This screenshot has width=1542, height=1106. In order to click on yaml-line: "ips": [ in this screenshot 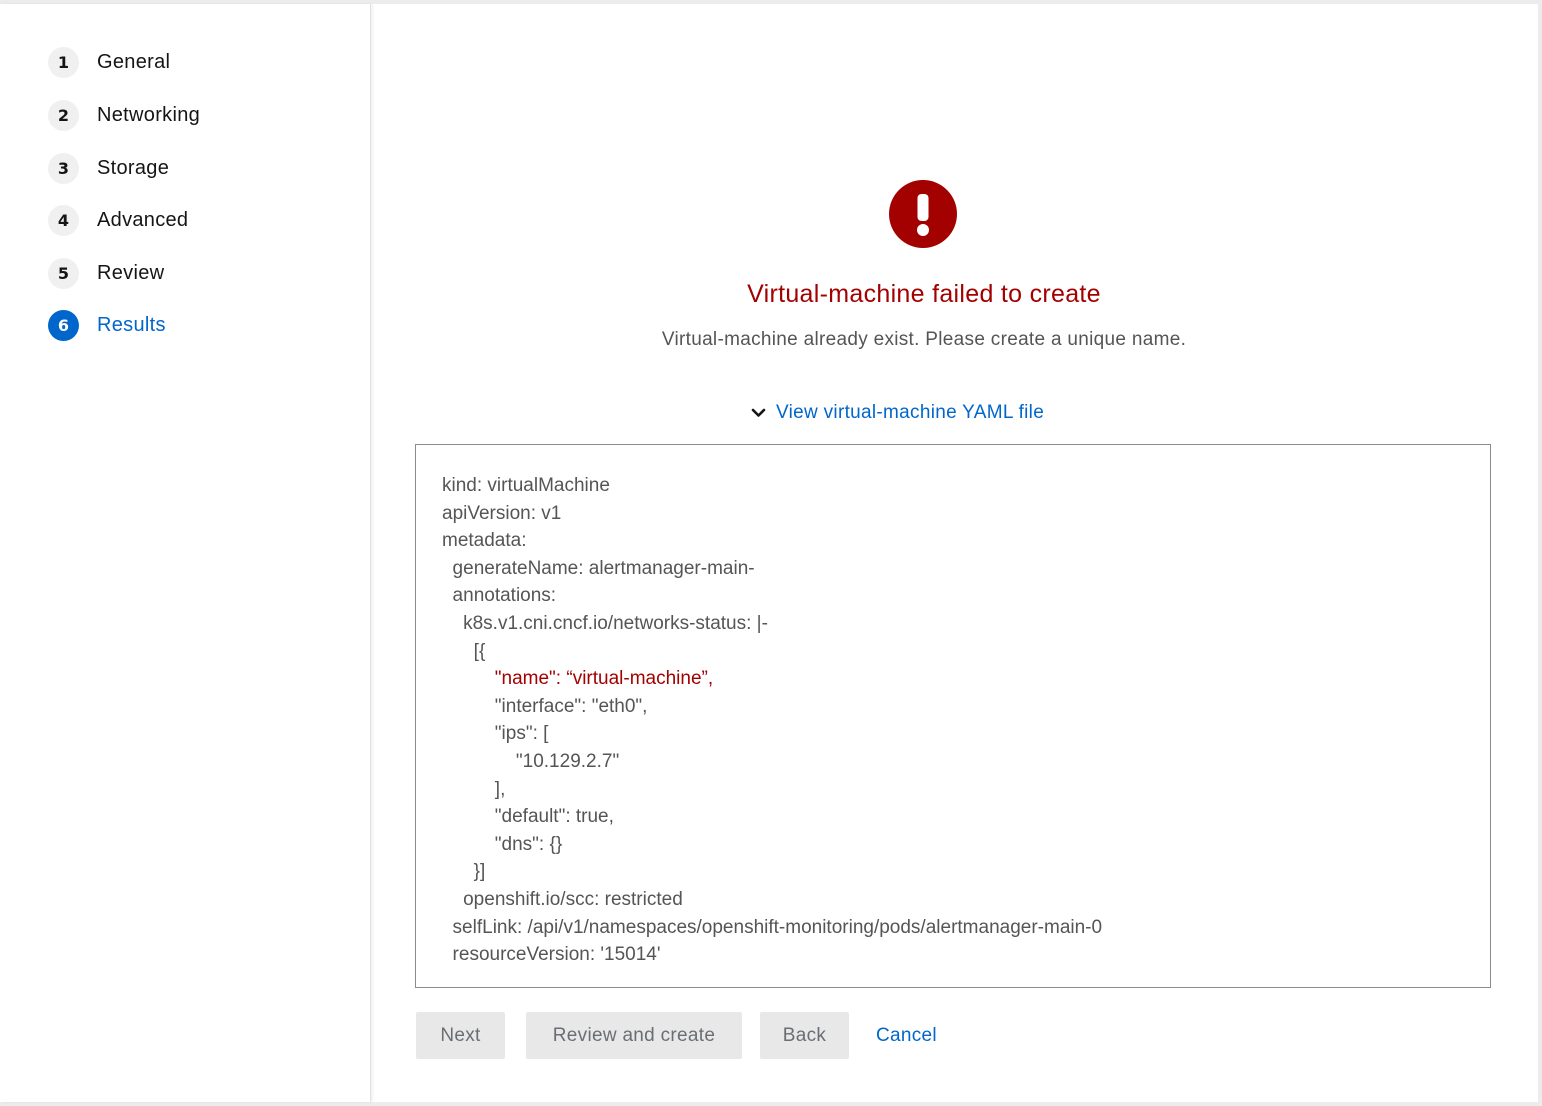, I will do `click(495, 734)`.